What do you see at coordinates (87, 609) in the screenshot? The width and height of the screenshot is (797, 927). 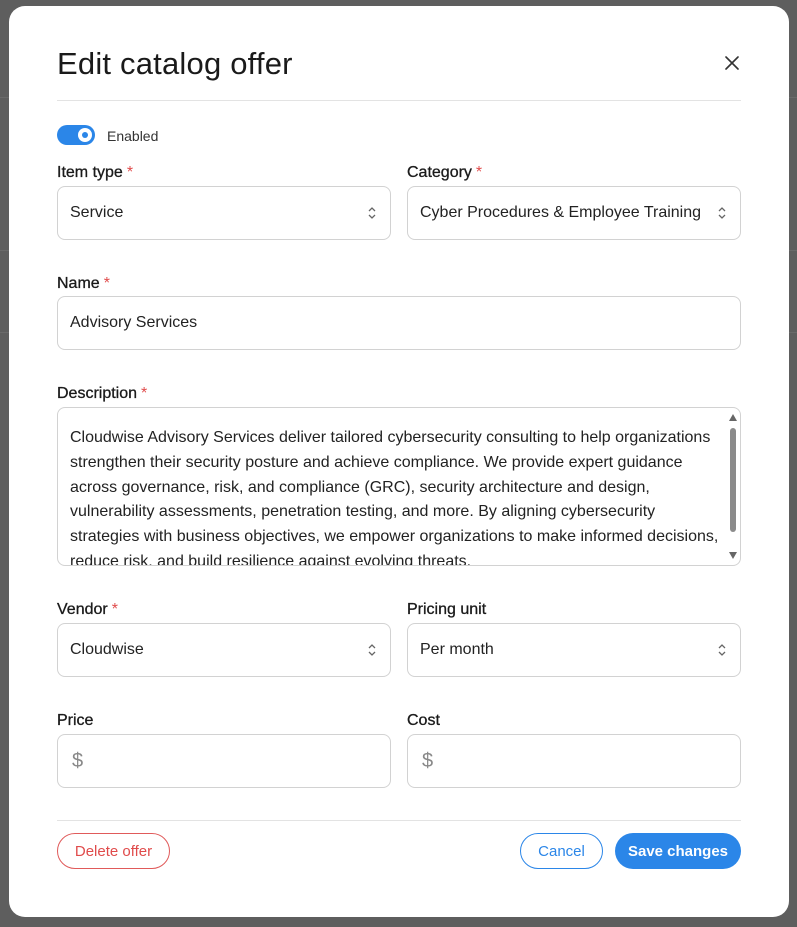 I see `vendor-label: Vendor *` at bounding box center [87, 609].